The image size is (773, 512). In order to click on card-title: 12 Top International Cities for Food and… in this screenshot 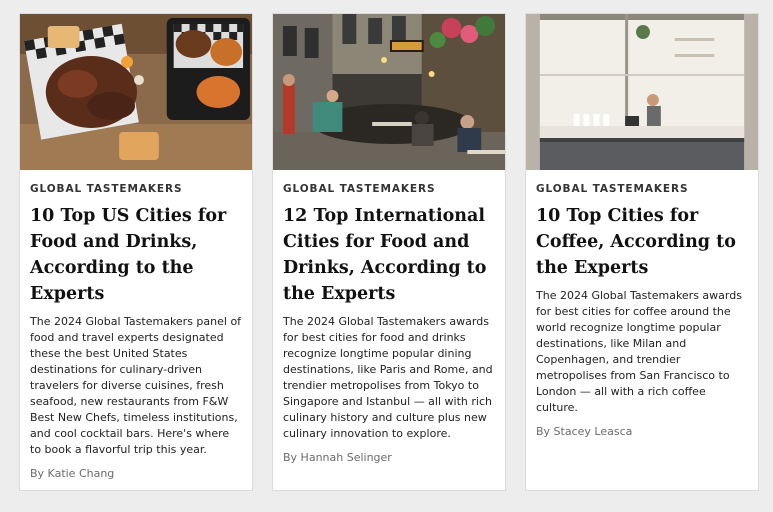, I will do `click(389, 255)`.